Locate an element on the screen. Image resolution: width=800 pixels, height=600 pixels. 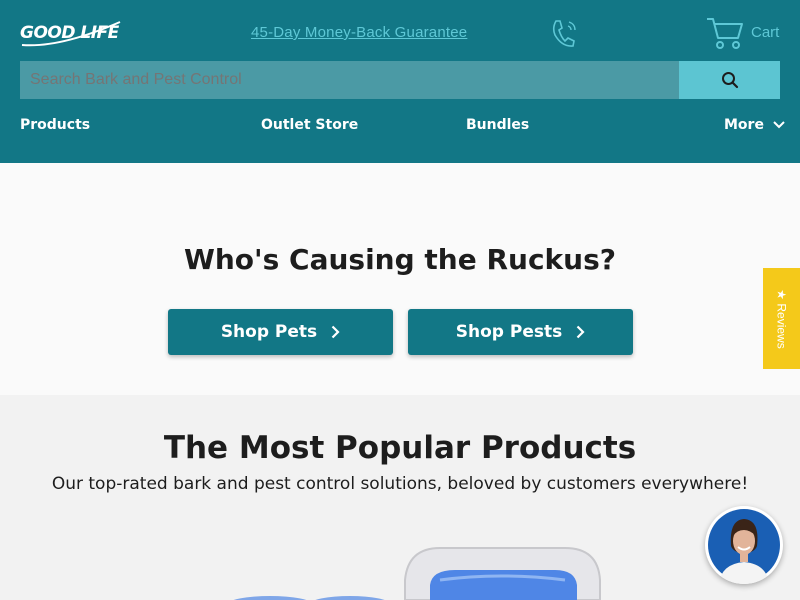
nav-more-label: More is located at coordinates (744, 125).